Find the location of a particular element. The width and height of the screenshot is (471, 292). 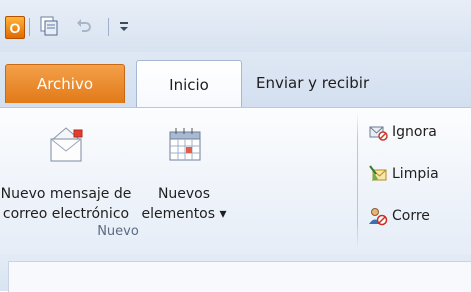

new-items-button: Nuevos elementos ▾ is located at coordinates (184, 167).